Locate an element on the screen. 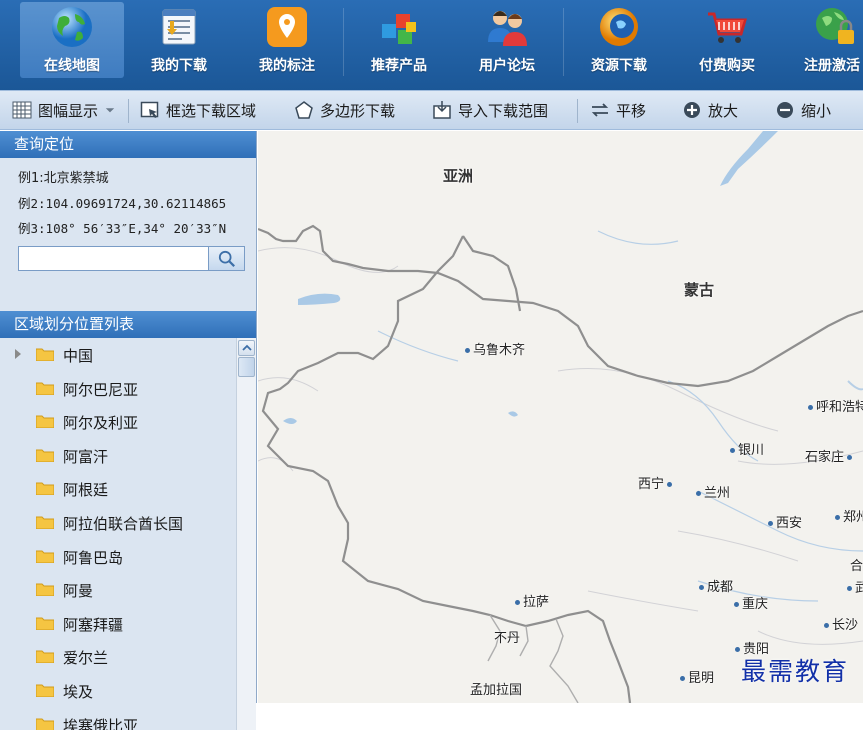  list-item-label: 阿富汗 is located at coordinates (86, 457).